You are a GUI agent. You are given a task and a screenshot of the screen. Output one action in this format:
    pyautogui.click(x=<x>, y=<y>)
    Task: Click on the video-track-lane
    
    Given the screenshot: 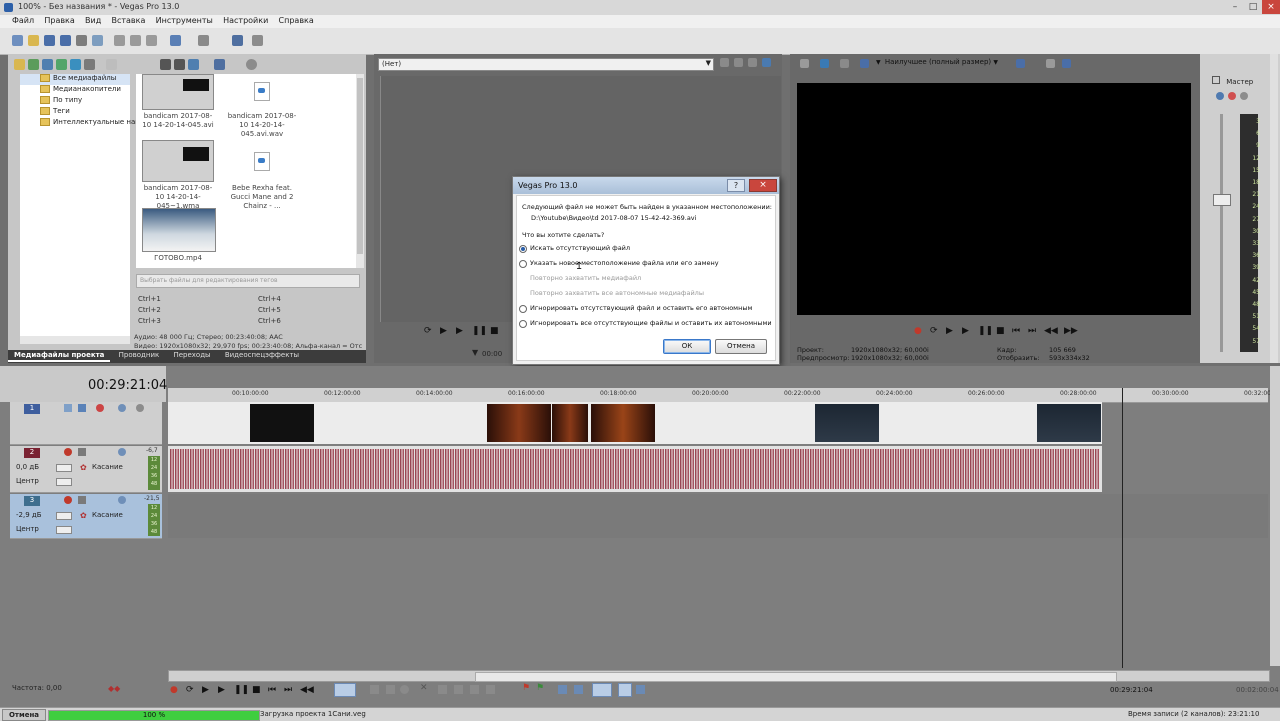 What is the action you would take?
    pyautogui.click(x=635, y=423)
    